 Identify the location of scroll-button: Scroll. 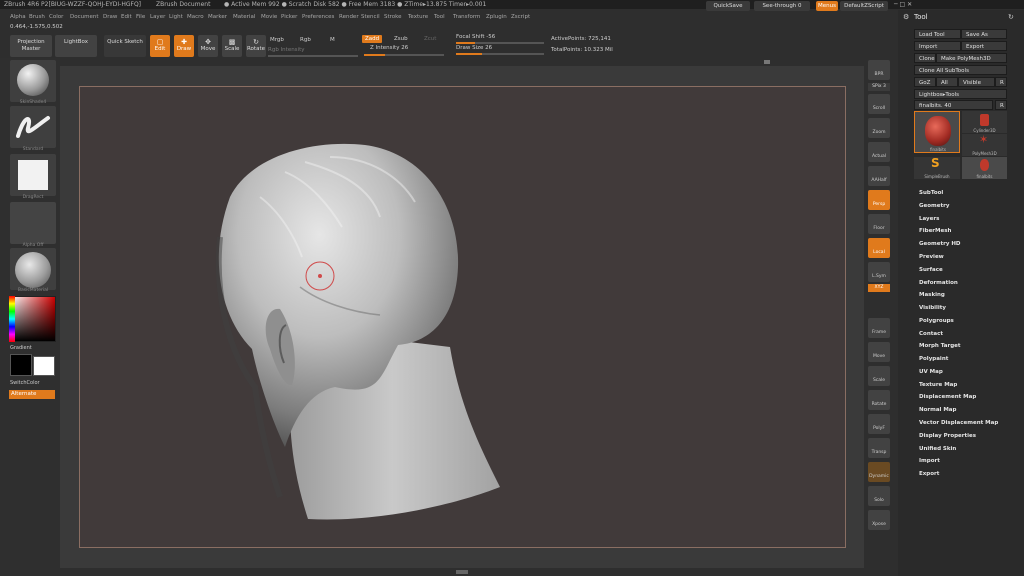
(879, 104).